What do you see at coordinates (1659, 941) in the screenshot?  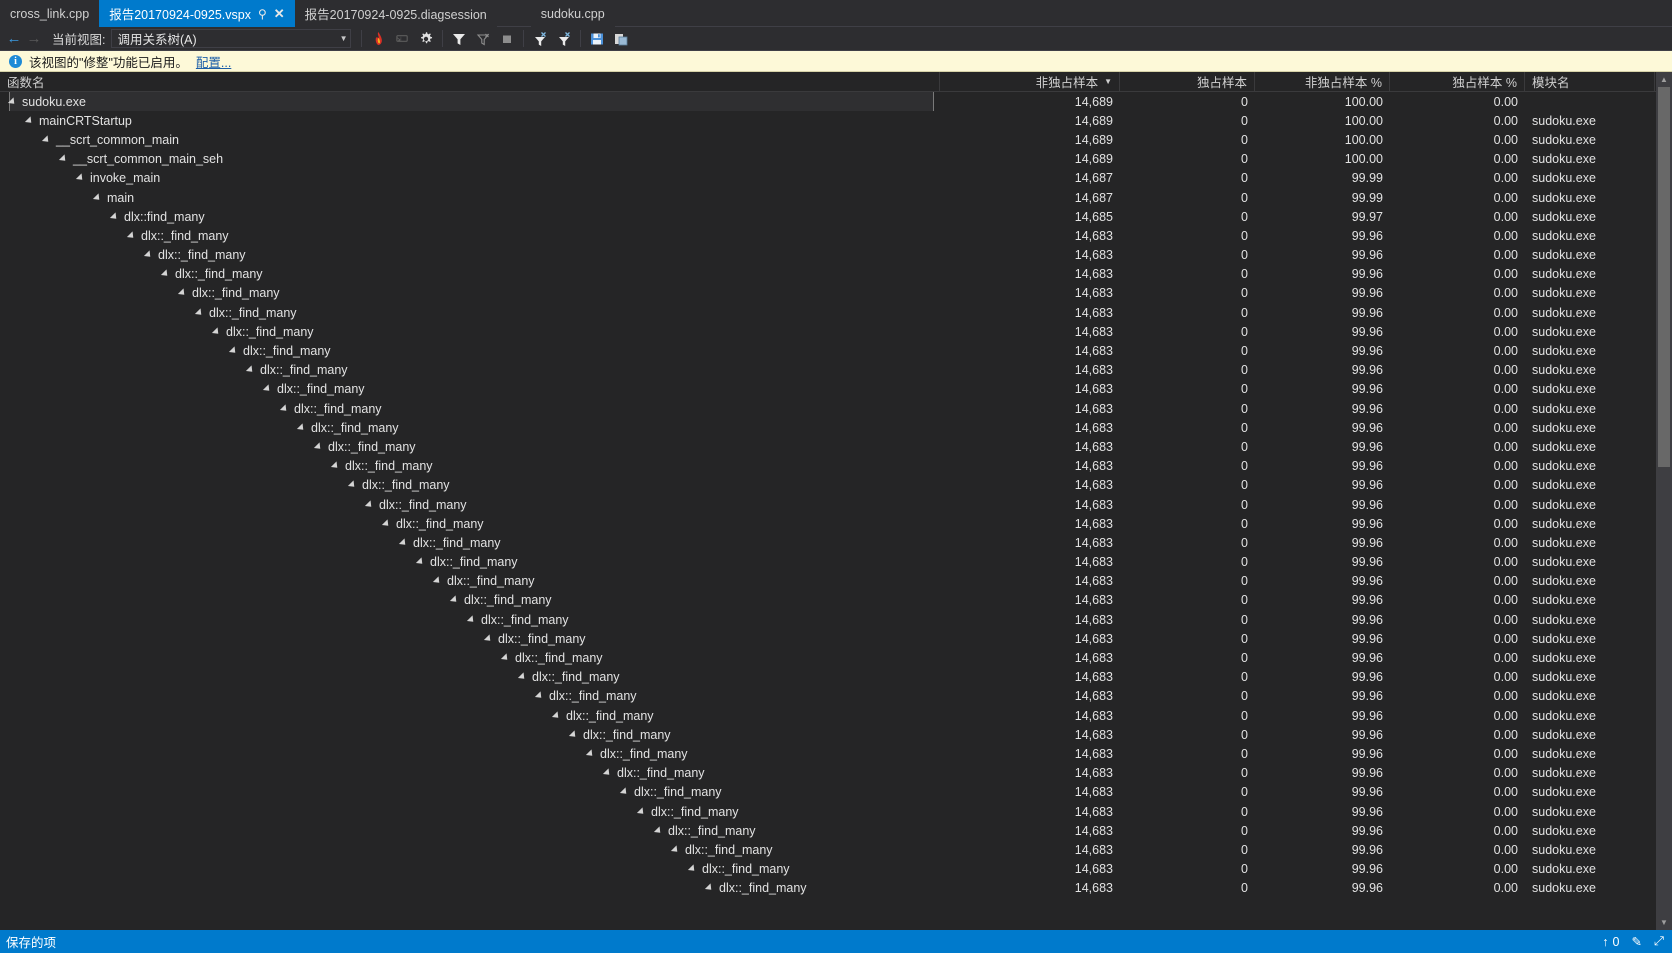 I see `expand-icon: ⤢` at bounding box center [1659, 941].